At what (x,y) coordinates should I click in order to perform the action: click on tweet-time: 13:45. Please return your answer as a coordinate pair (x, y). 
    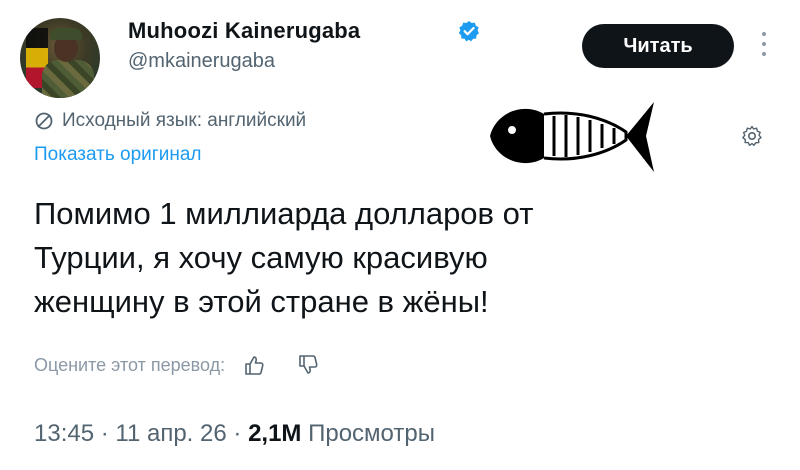
    Looking at the image, I should click on (64, 433).